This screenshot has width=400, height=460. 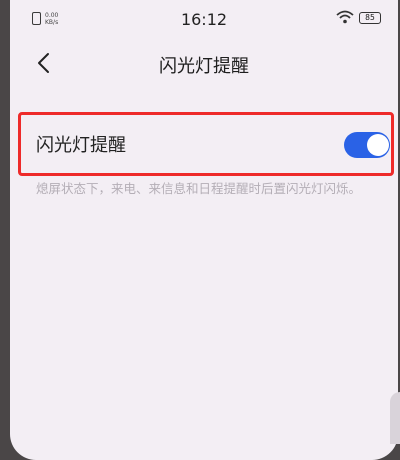 I want to click on setting-description: 熄屏状态下，来电、来信息和日程提醒时后置闪光灯闪烁。, so click(x=199, y=188).